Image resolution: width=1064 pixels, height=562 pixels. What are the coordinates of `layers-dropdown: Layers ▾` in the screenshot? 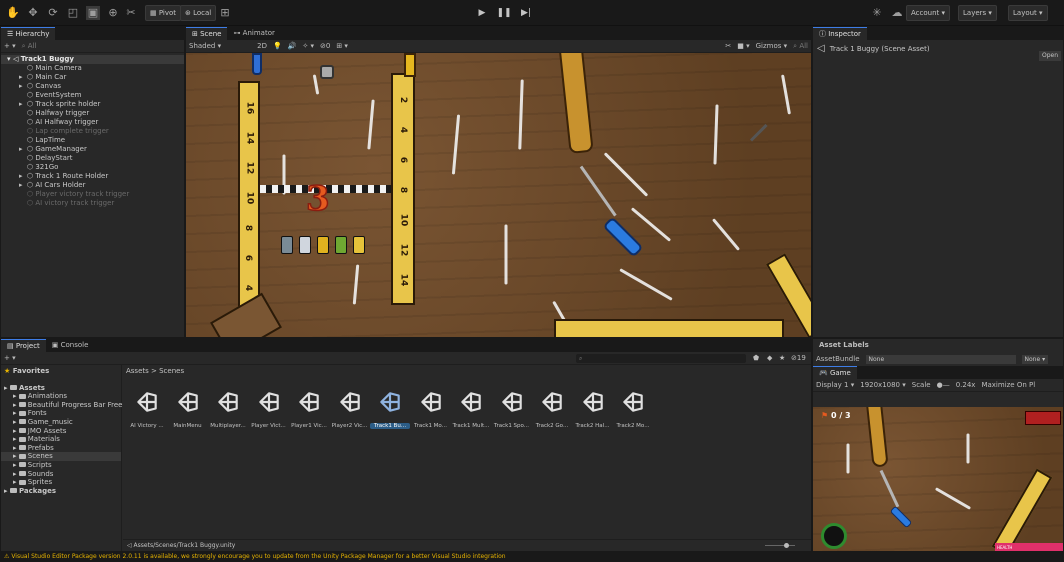 It's located at (977, 13).